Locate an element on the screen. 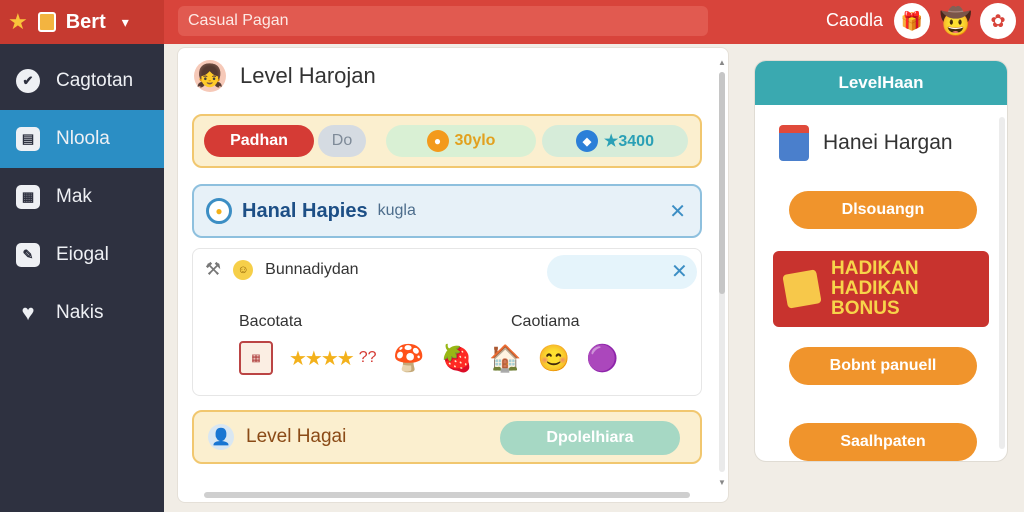 Image resolution: width=1024 pixels, height=512 pixels. search-button: Saalhpaten is located at coordinates (883, 442).